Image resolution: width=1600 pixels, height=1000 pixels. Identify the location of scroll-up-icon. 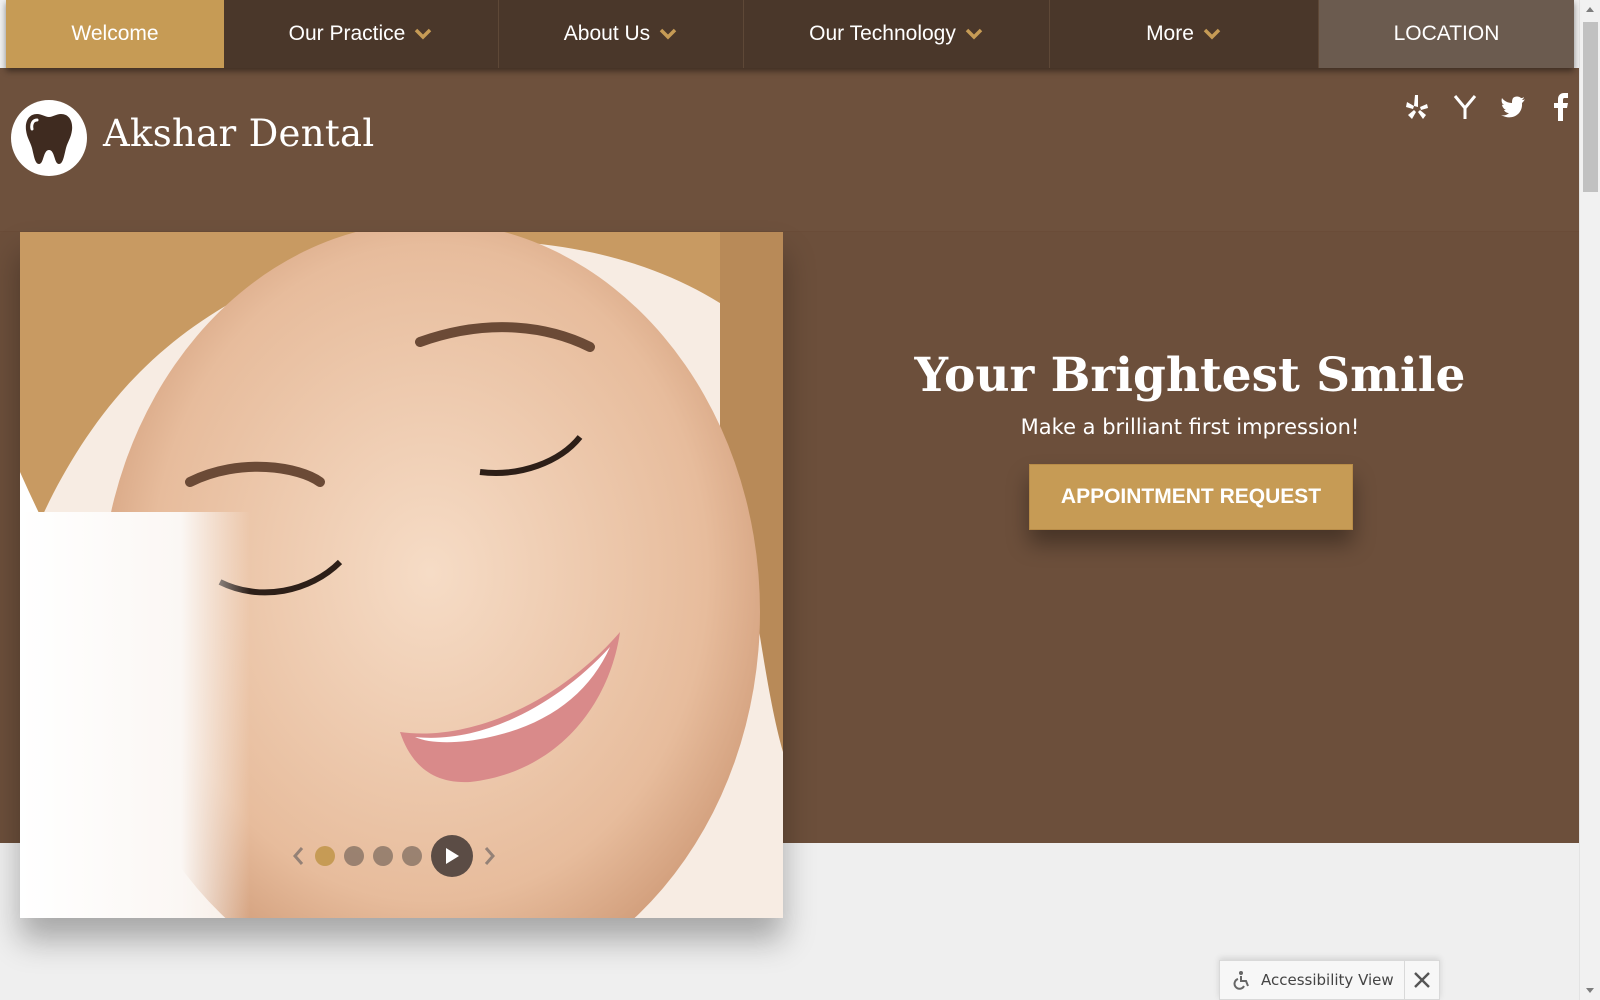
(1590, 9).